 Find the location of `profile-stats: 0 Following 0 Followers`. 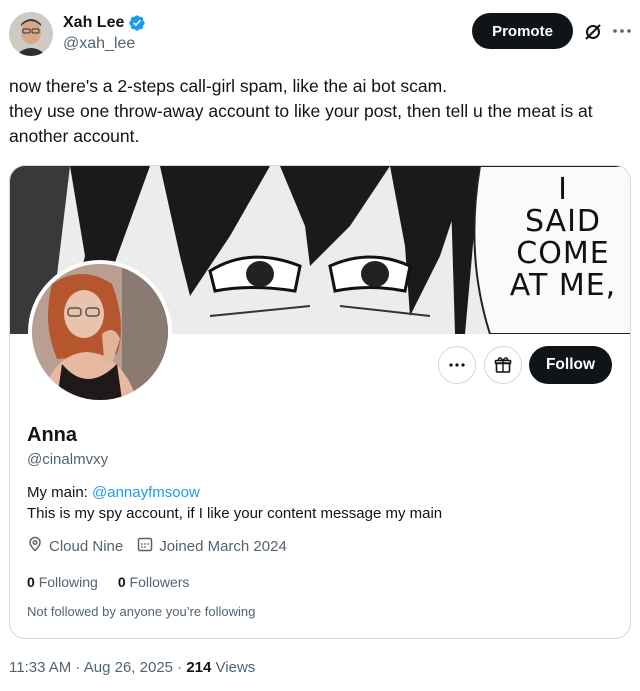

profile-stats: 0 Following 0 Followers is located at coordinates (108, 582).